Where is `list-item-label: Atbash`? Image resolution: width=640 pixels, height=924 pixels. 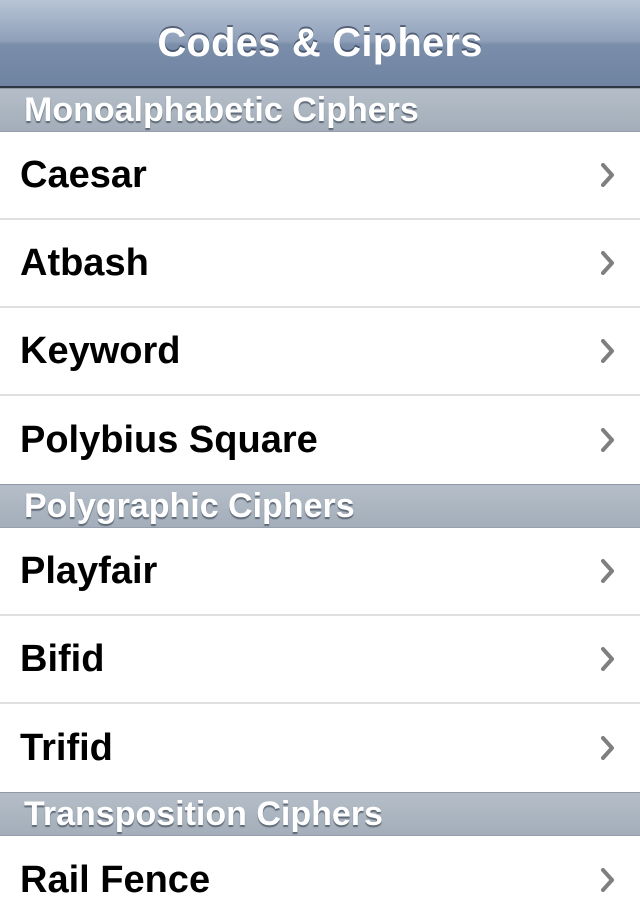
list-item-label: Atbash is located at coordinates (84, 262).